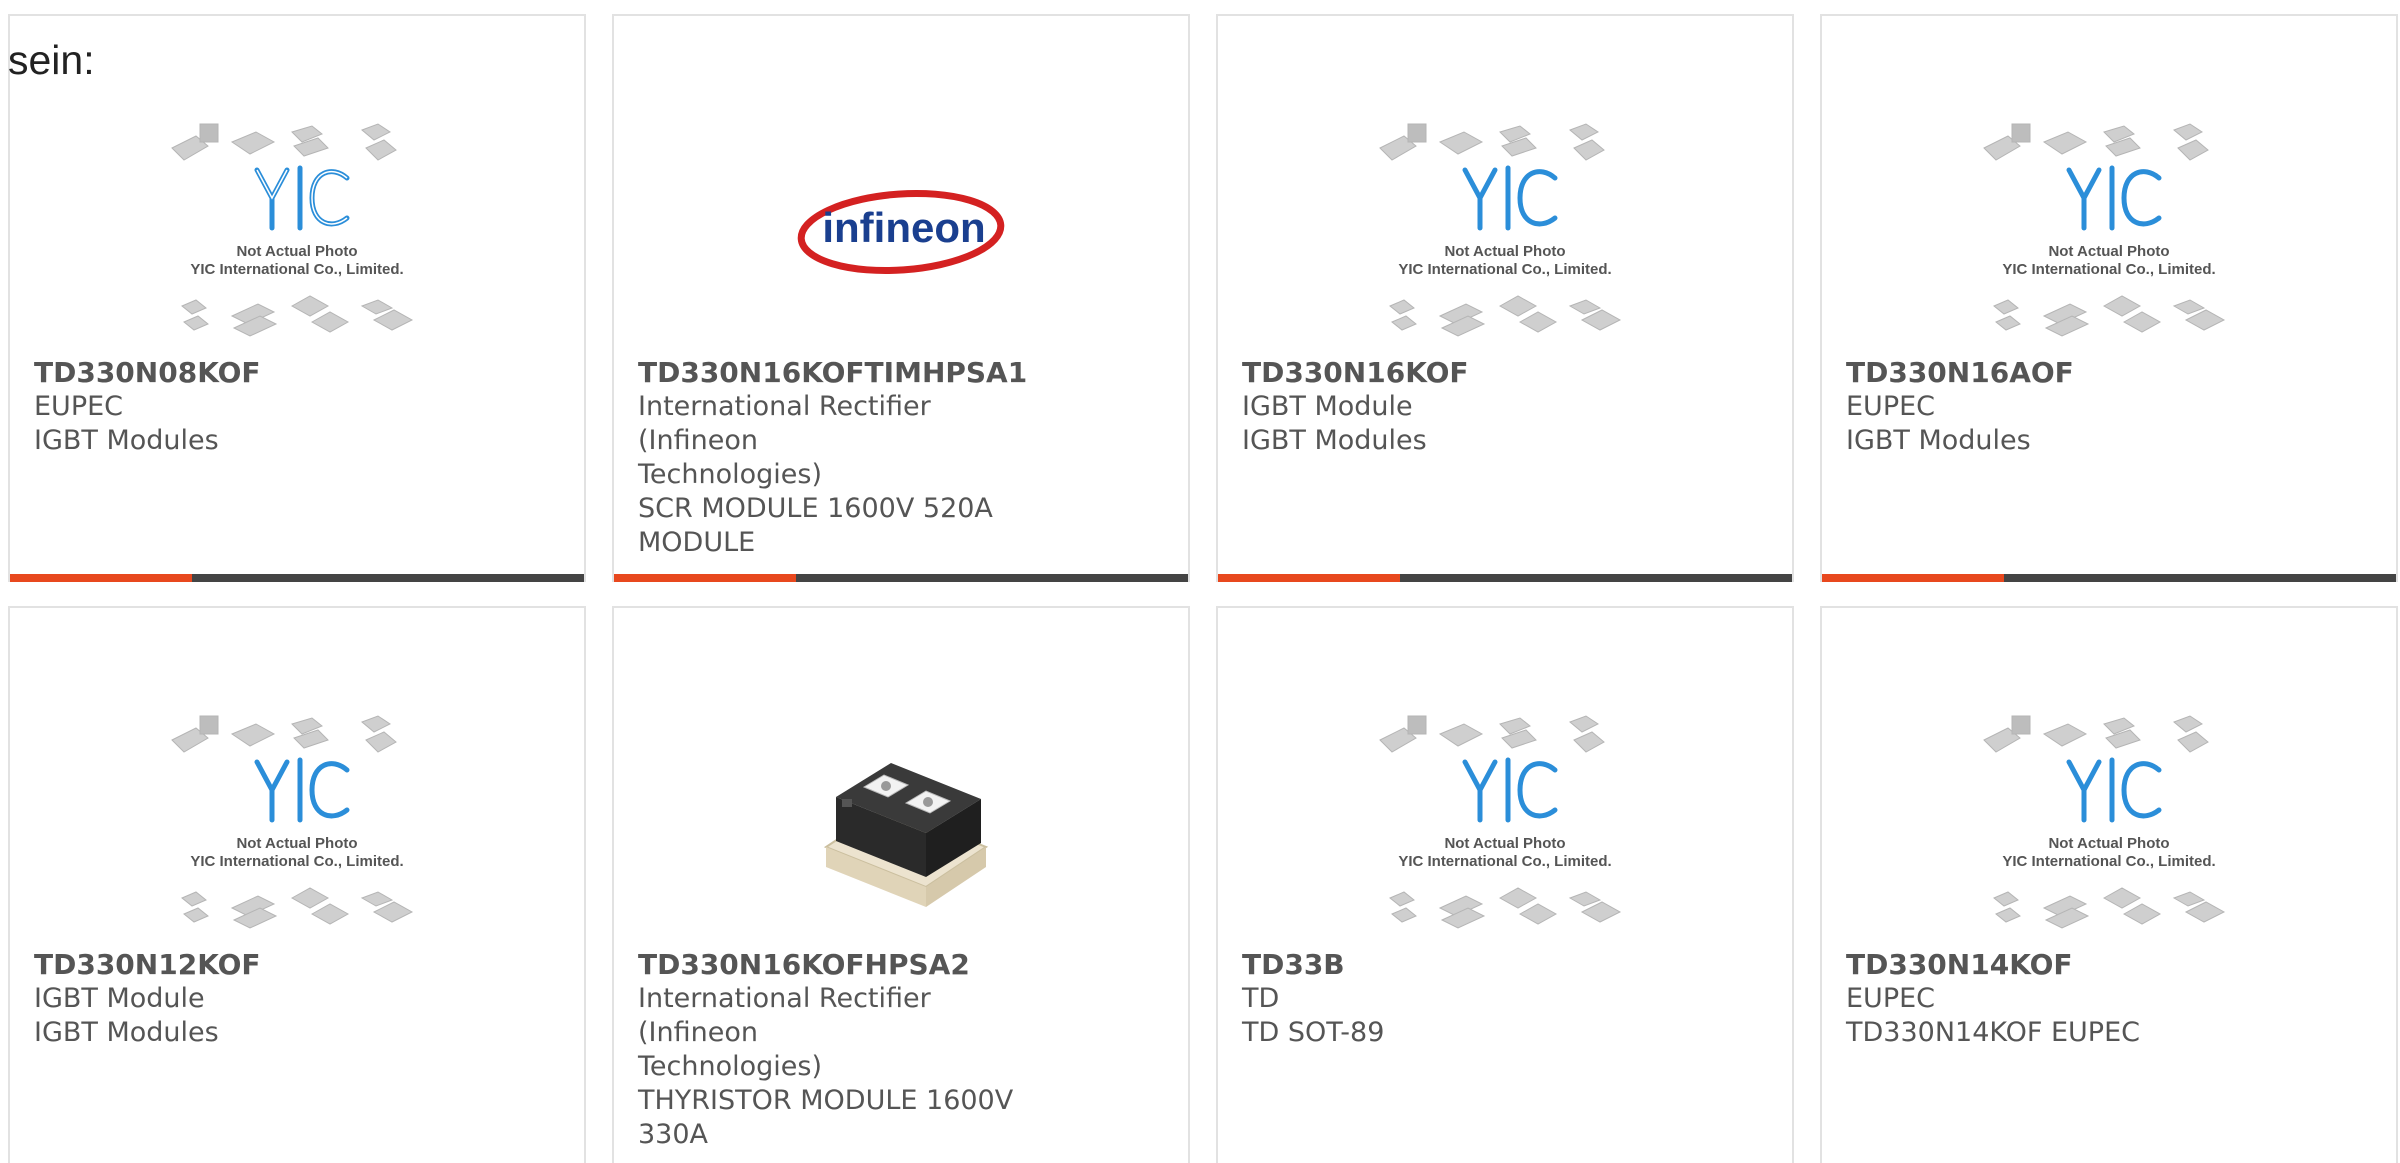  What do you see at coordinates (244, 407) in the screenshot?
I see `product-info: TD330N08KOF EUPEC IGBT Modules` at bounding box center [244, 407].